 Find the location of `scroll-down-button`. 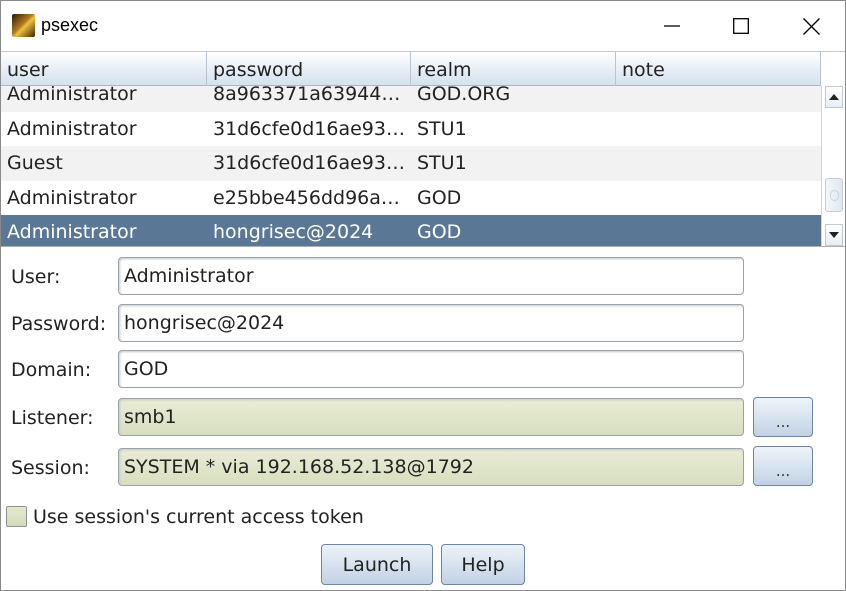

scroll-down-button is located at coordinates (834, 235).